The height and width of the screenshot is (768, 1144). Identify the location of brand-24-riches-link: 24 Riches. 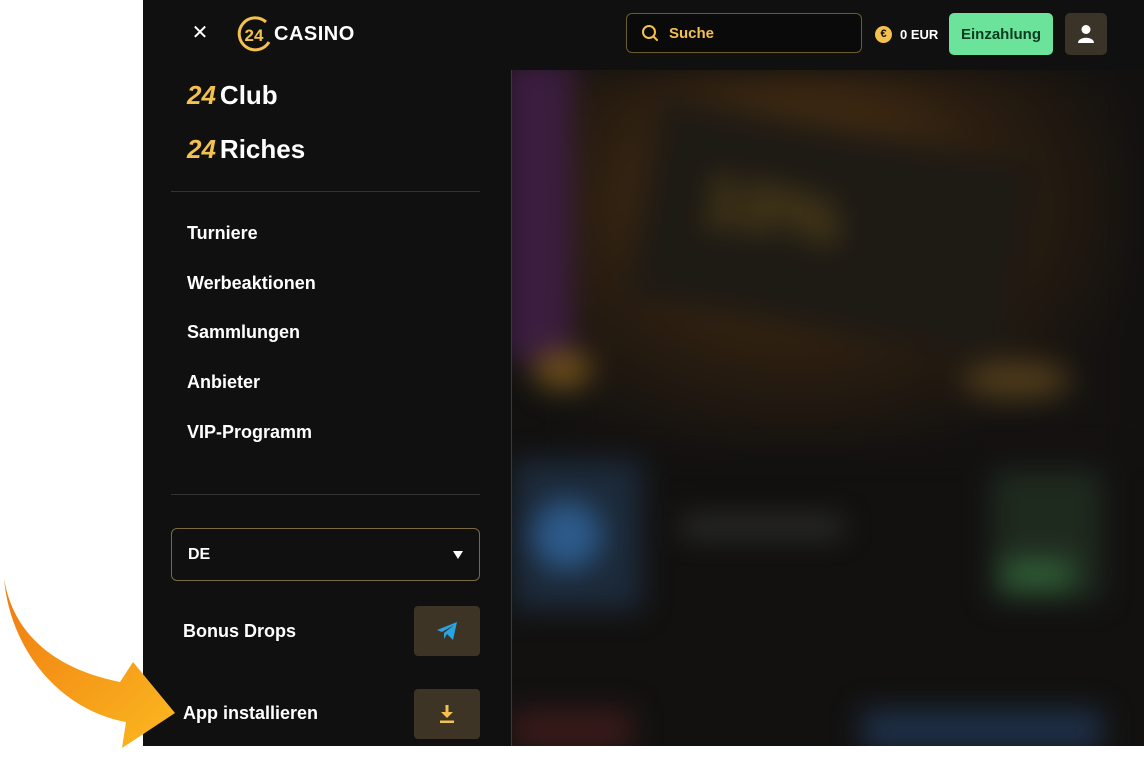
(246, 149).